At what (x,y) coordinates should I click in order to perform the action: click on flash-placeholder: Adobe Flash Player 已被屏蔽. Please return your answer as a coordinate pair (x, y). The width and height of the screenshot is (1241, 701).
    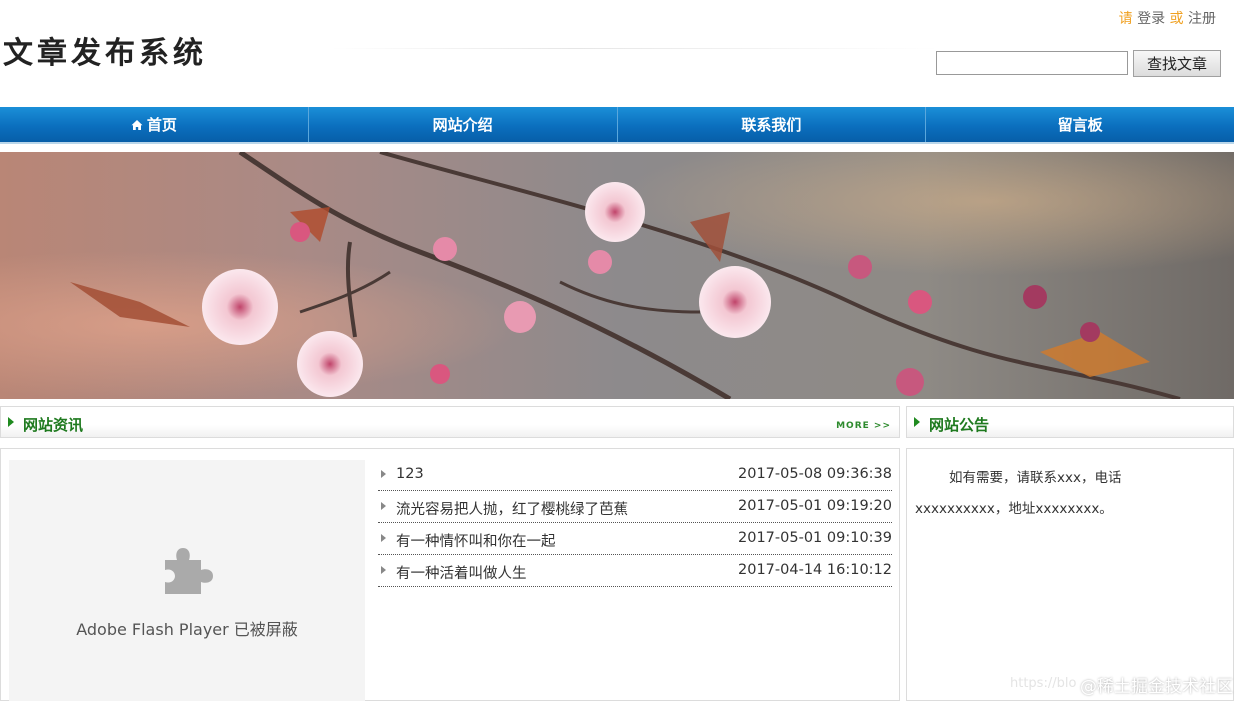
    Looking at the image, I should click on (187, 580).